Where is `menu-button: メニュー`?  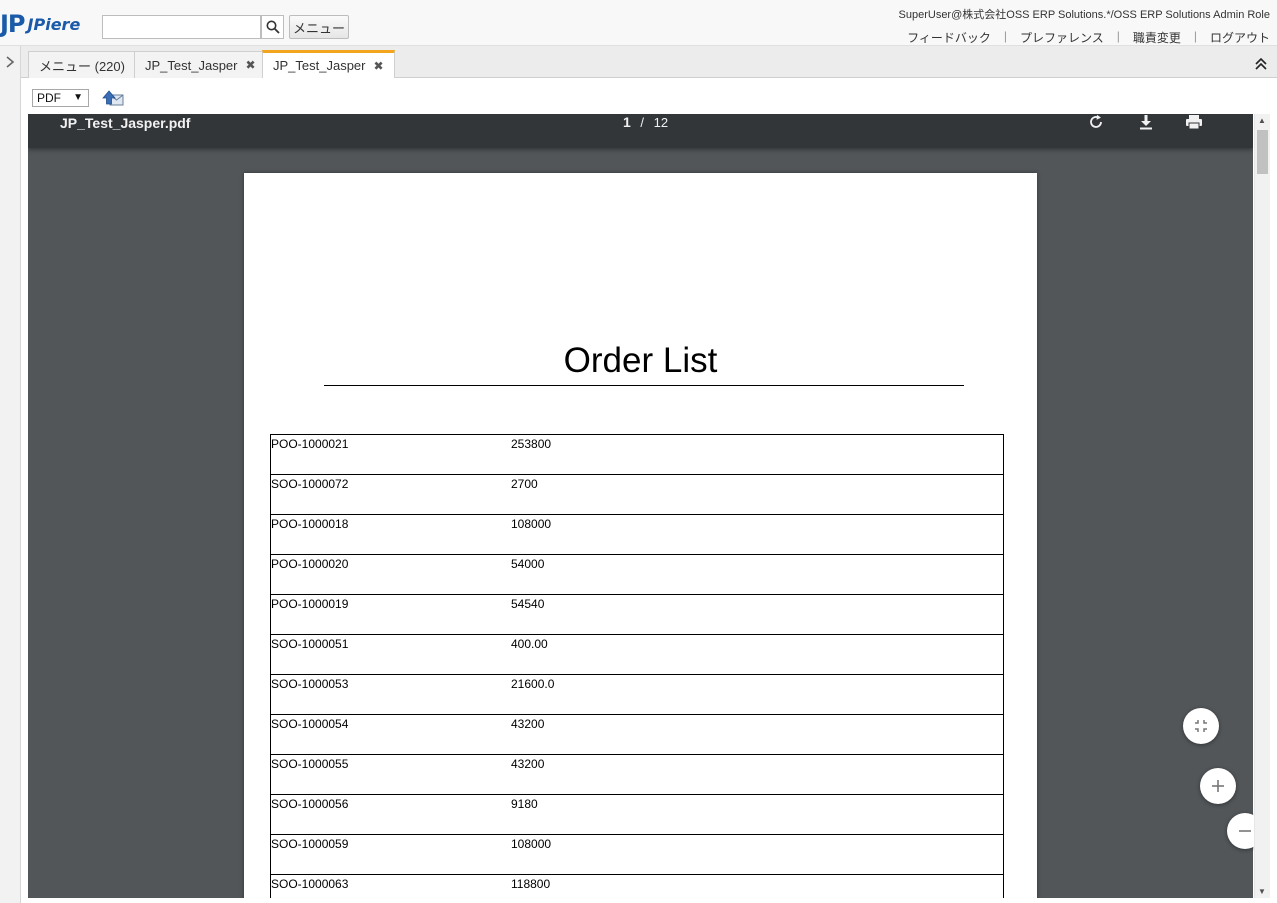 menu-button: メニュー is located at coordinates (319, 27).